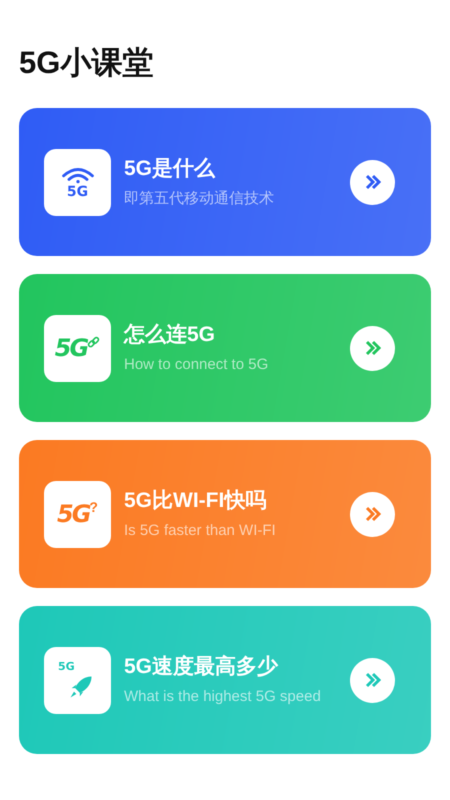 The width and height of the screenshot is (450, 800). I want to click on card-title: 5G比WI-FI快吗, so click(196, 501).